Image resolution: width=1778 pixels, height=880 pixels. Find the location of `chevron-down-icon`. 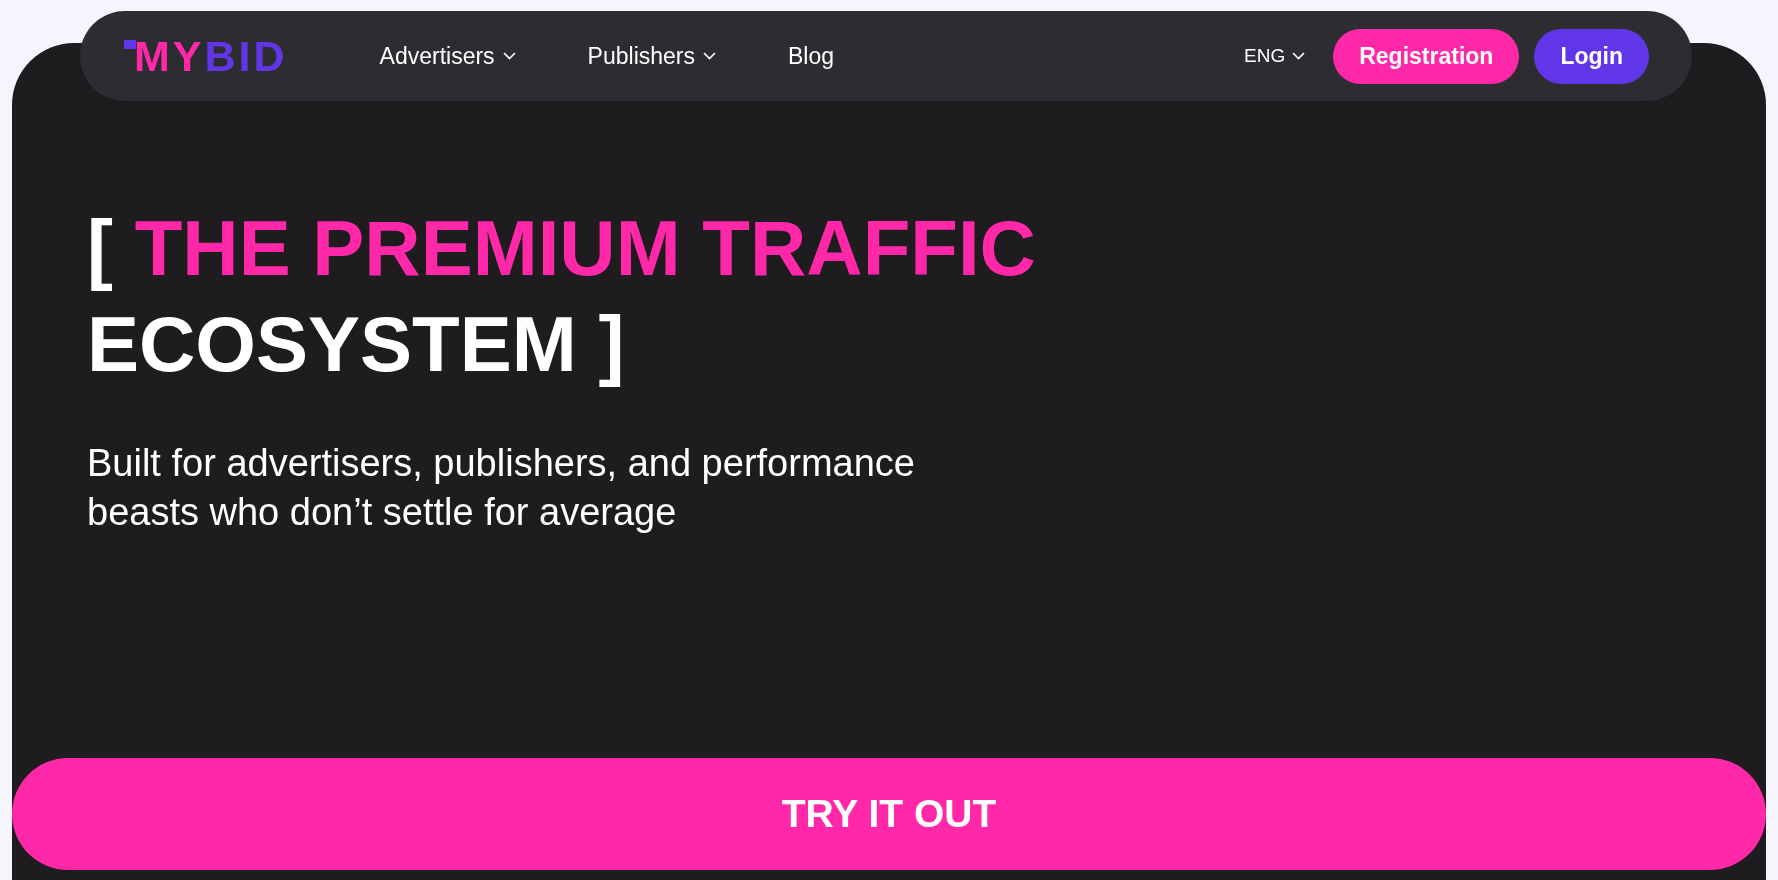

chevron-down-icon is located at coordinates (1299, 56).